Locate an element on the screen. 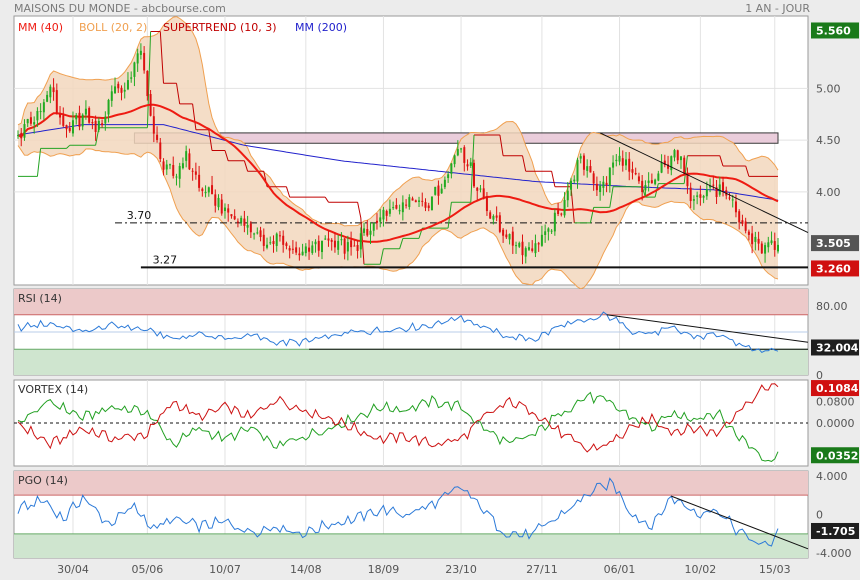 This screenshot has height=580, width=860. vortex-plus-badge: 0.0352 is located at coordinates (837, 455).